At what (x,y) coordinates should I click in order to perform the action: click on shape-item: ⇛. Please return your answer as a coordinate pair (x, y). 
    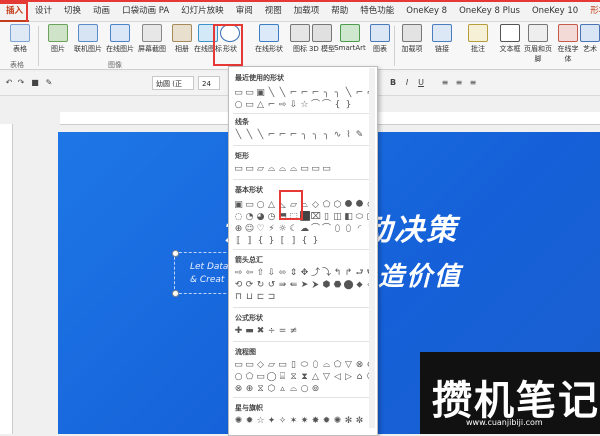
    Looking at the image, I should click on (283, 285).